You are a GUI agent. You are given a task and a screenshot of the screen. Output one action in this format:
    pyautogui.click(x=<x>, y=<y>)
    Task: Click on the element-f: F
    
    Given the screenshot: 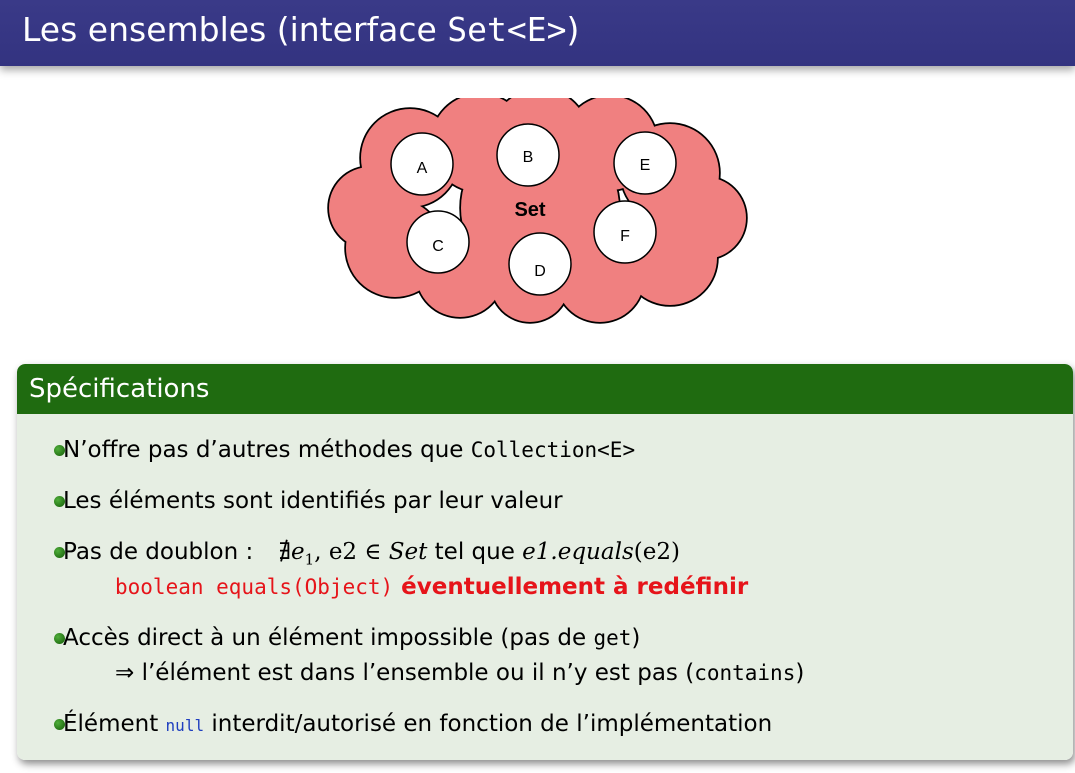 What is the action you would take?
    pyautogui.click(x=625, y=232)
    